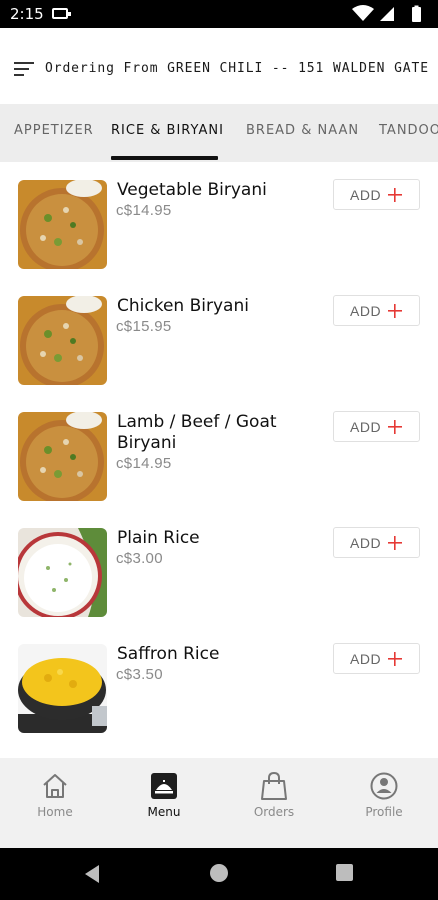 The image size is (438, 900). What do you see at coordinates (92, 874) in the screenshot?
I see `back-icon` at bounding box center [92, 874].